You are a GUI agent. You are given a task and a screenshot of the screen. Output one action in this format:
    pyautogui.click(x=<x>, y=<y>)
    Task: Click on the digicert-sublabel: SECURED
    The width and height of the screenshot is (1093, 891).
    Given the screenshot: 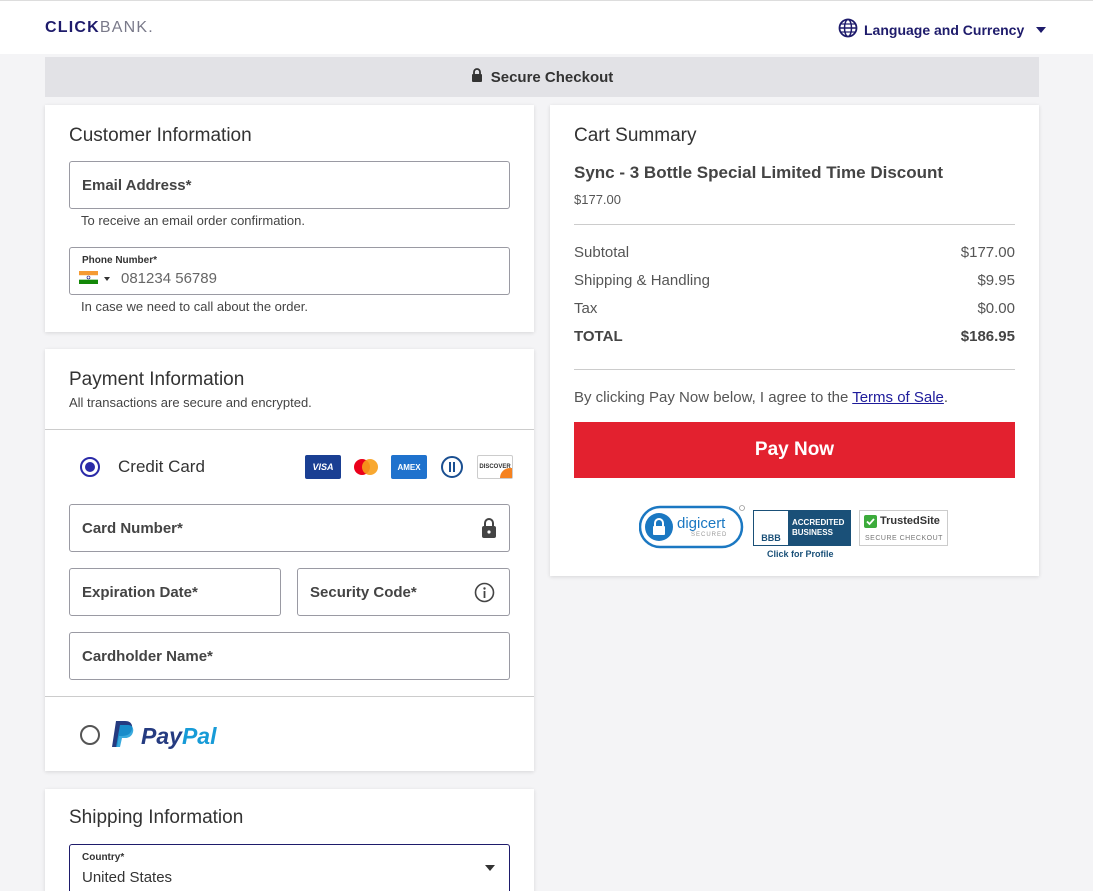 What is the action you would take?
    pyautogui.click(x=709, y=535)
    